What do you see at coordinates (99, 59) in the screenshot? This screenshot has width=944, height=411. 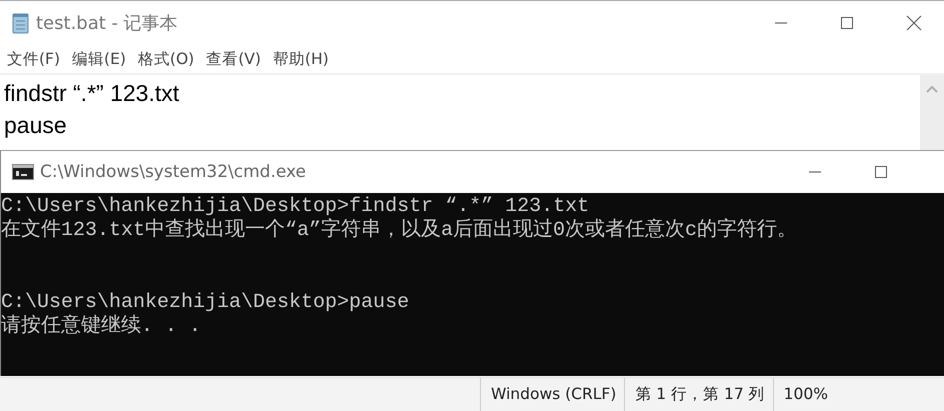 I see `menu-item: 编辑(E)` at bounding box center [99, 59].